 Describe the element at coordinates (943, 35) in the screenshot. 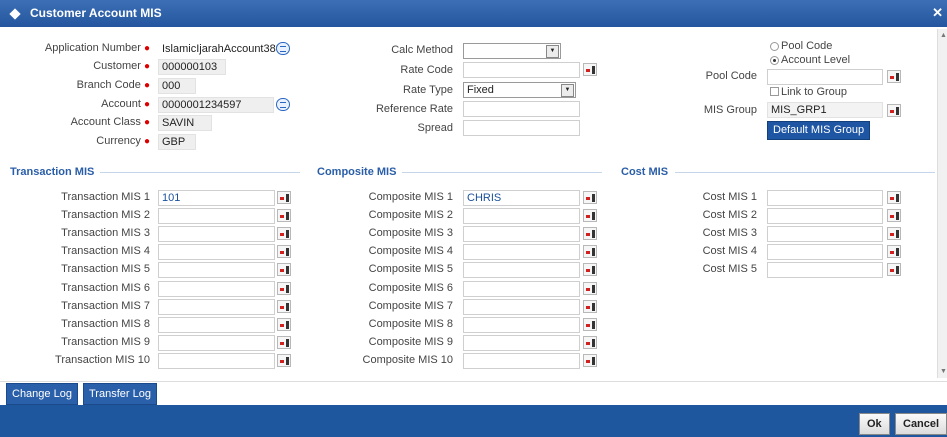

I see `scroll-up-icon: ▲` at that location.